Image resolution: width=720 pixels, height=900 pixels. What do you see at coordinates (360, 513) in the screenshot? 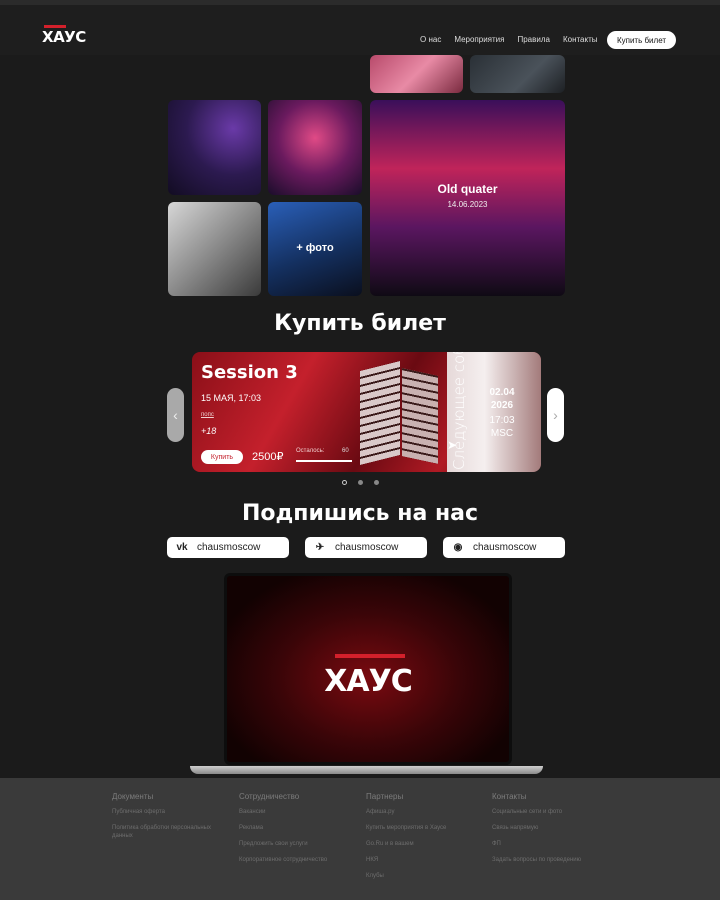
I see `subscribe-heading: Подпишись на нас` at bounding box center [360, 513].